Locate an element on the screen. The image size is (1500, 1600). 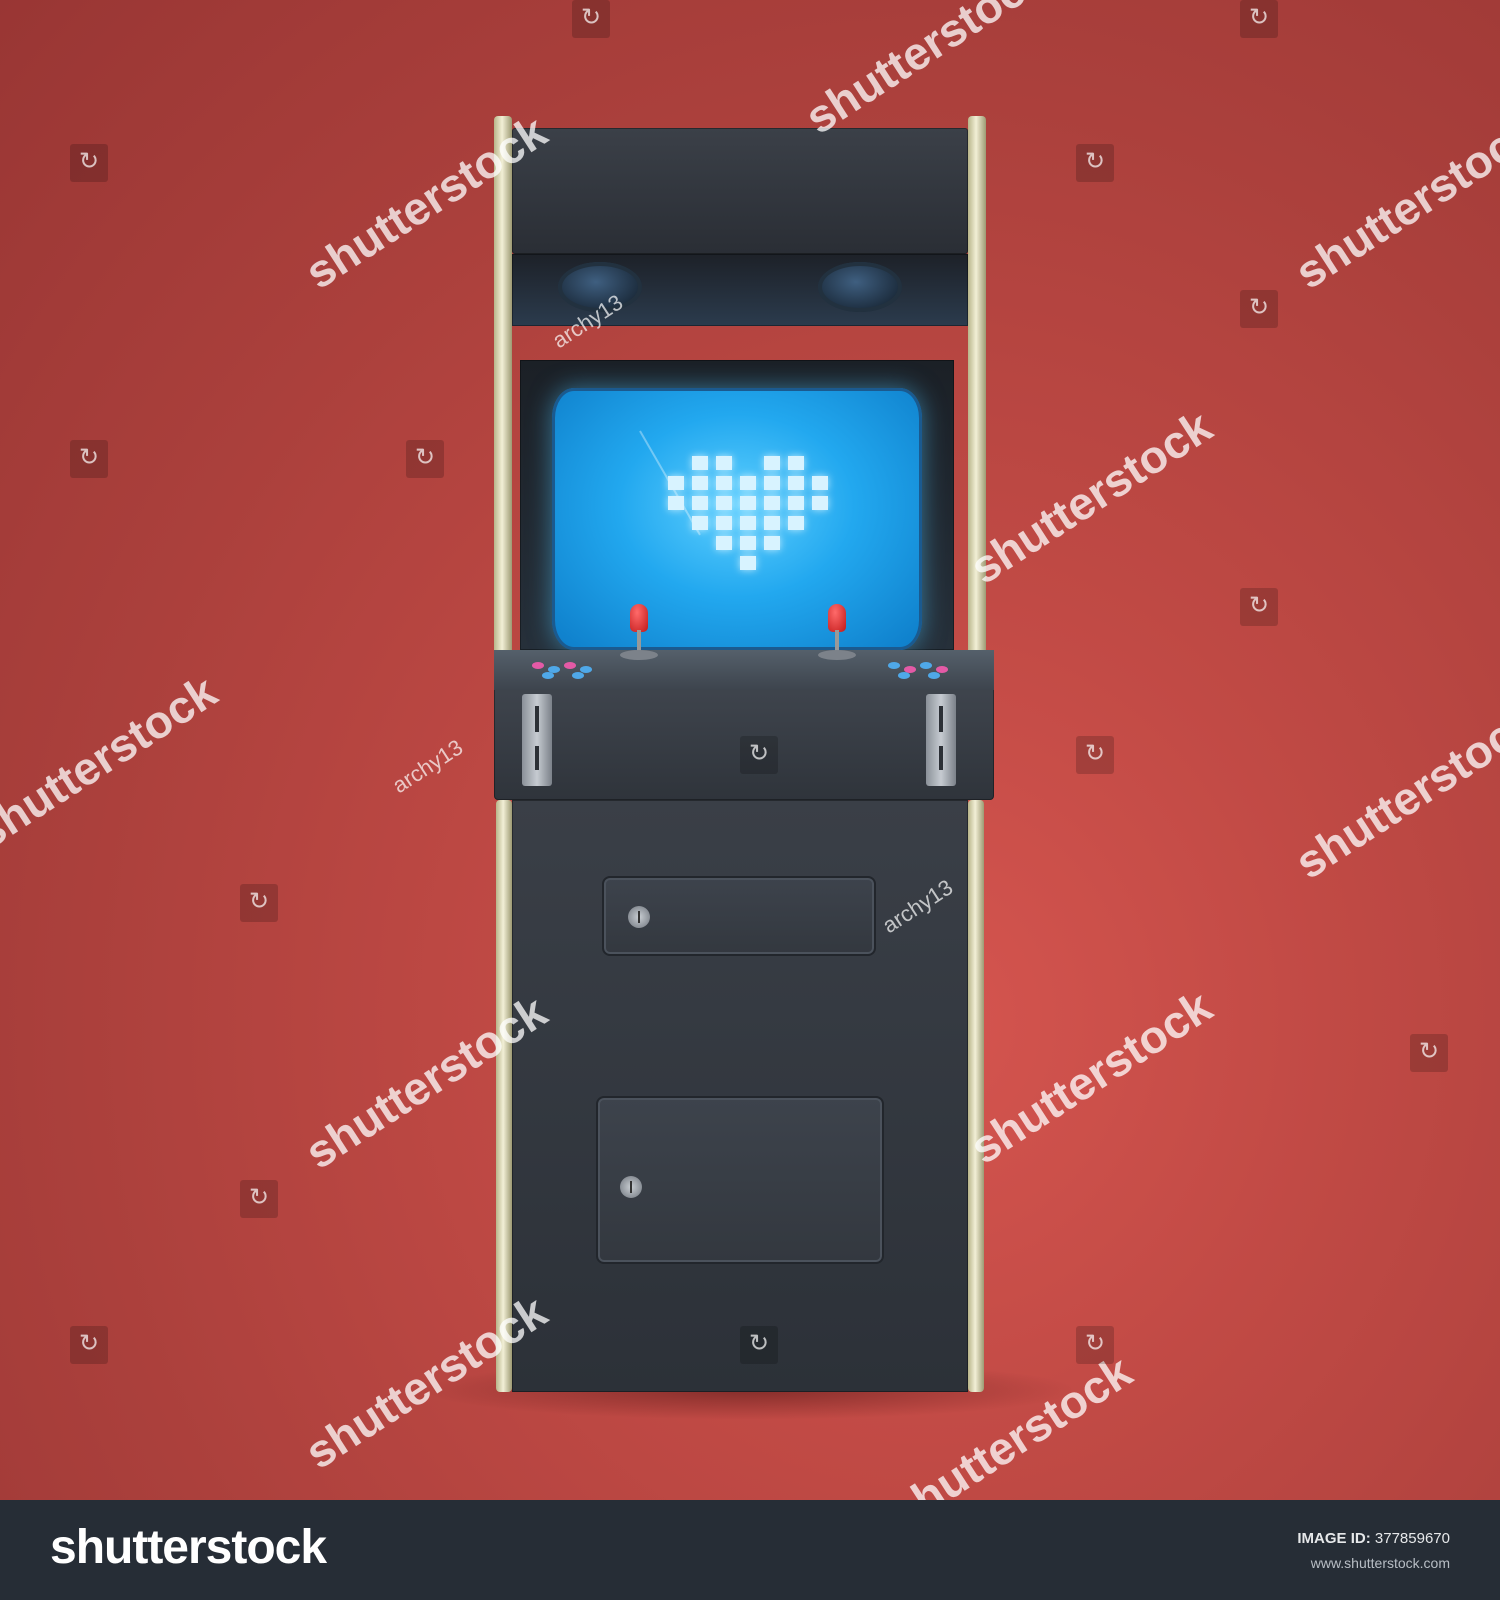
image-id: IMAGE ID: 377859670 is located at coordinates (1373, 1538).